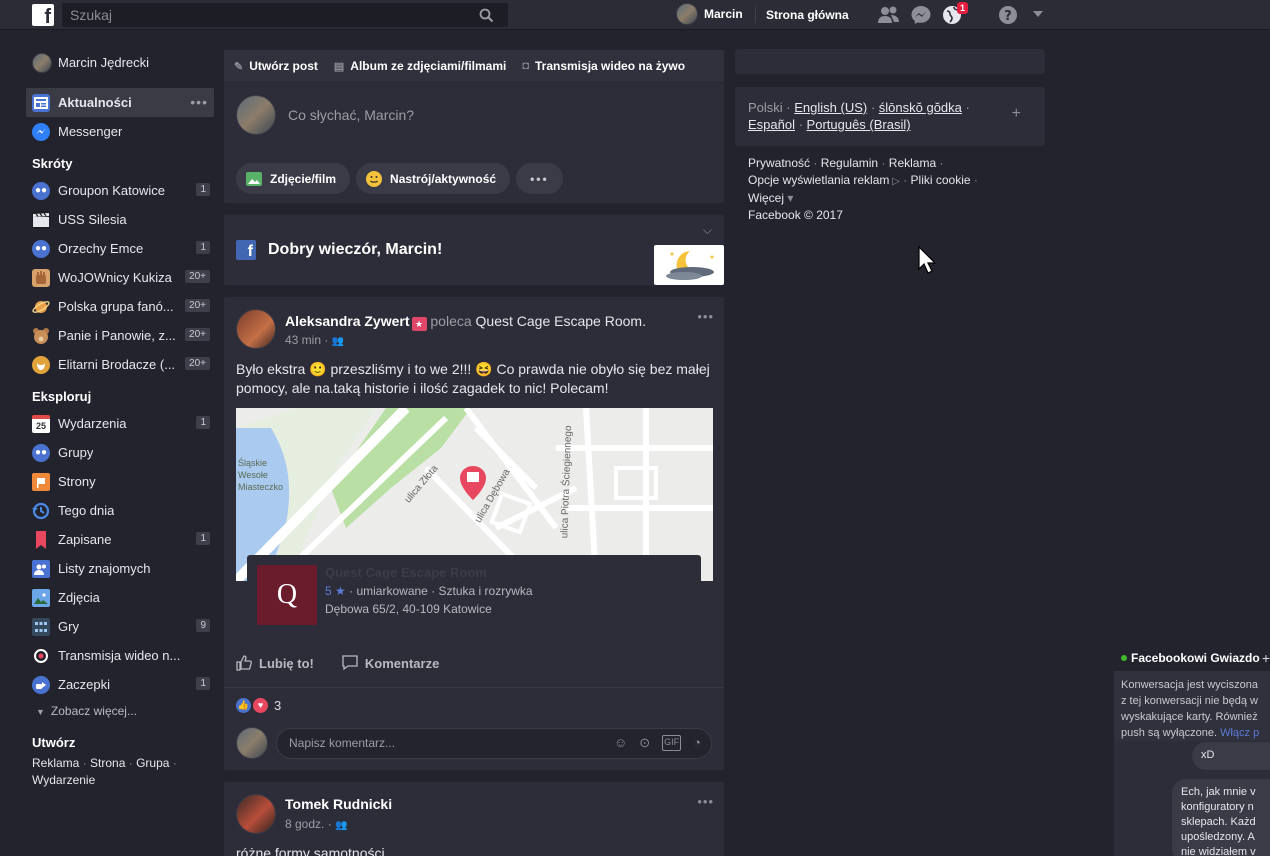  What do you see at coordinates (276, 66) in the screenshot?
I see `tab-create-post: ✎ Utwórz post` at bounding box center [276, 66].